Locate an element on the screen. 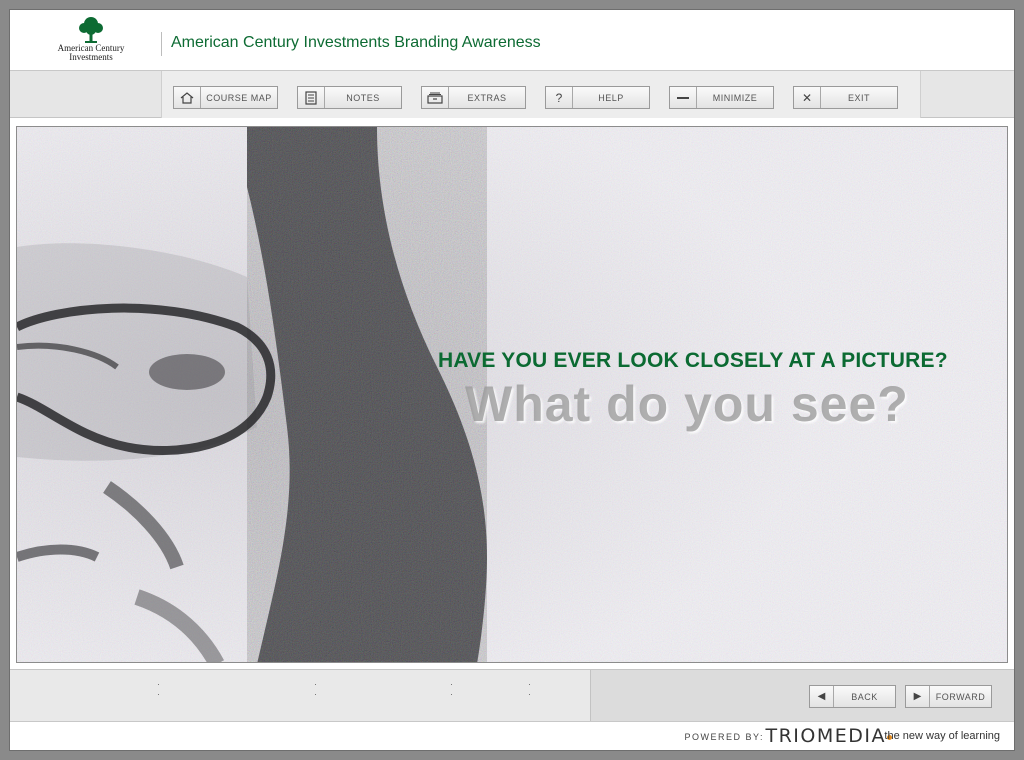  notes-label: NOTES is located at coordinates (363, 97).